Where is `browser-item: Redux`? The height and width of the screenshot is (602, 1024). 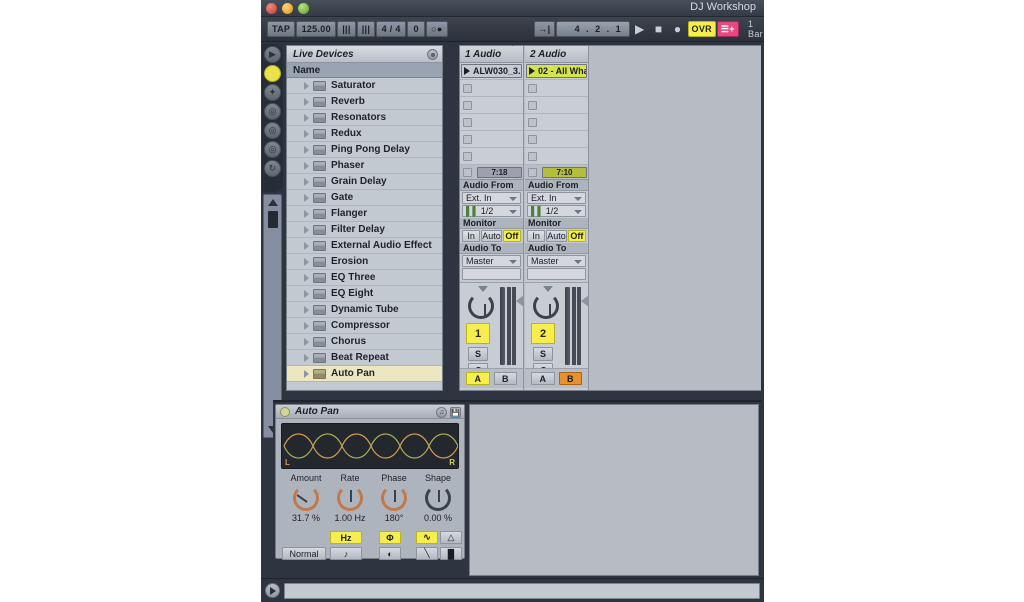
browser-item: Redux is located at coordinates (364, 134).